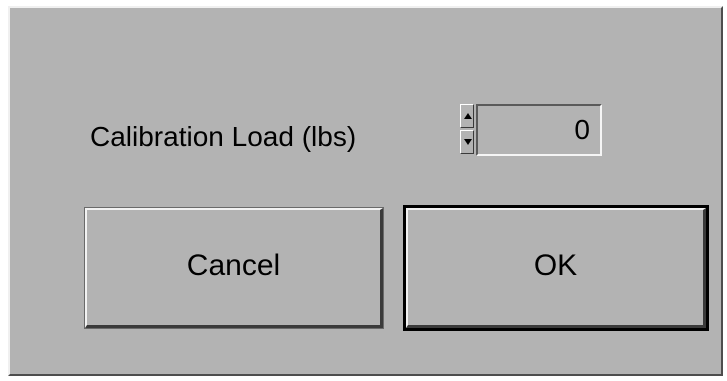  What do you see at coordinates (223, 136) in the screenshot?
I see `calibration-load-label: Calibration Load (lbs)` at bounding box center [223, 136].